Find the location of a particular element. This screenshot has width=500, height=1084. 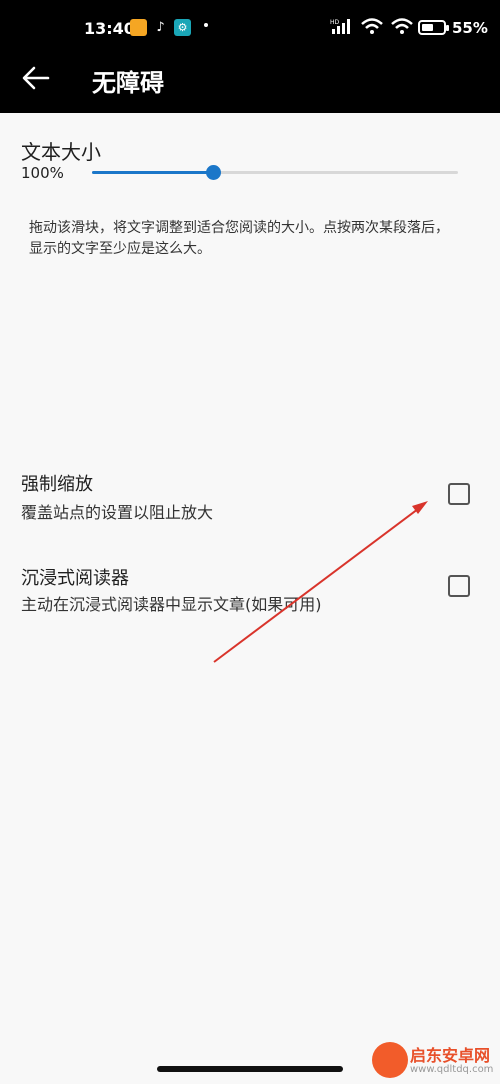

watermark-logo: 启东安卓网 www.qdltdq.com is located at coordinates (436, 1062).